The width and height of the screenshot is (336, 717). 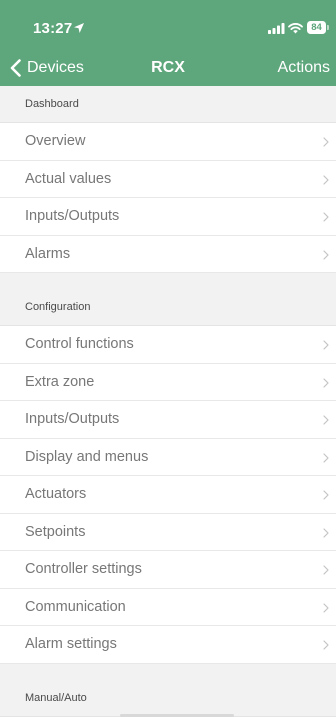 I want to click on list-item: Alarms, so click(x=168, y=254).